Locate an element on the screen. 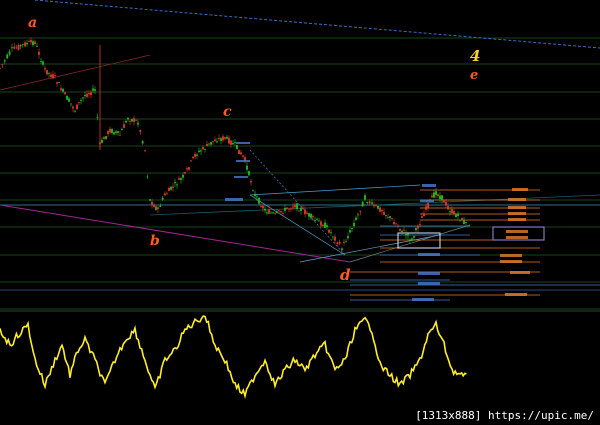 This screenshot has width=600, height=425. wave-label-d: d is located at coordinates (345, 275).